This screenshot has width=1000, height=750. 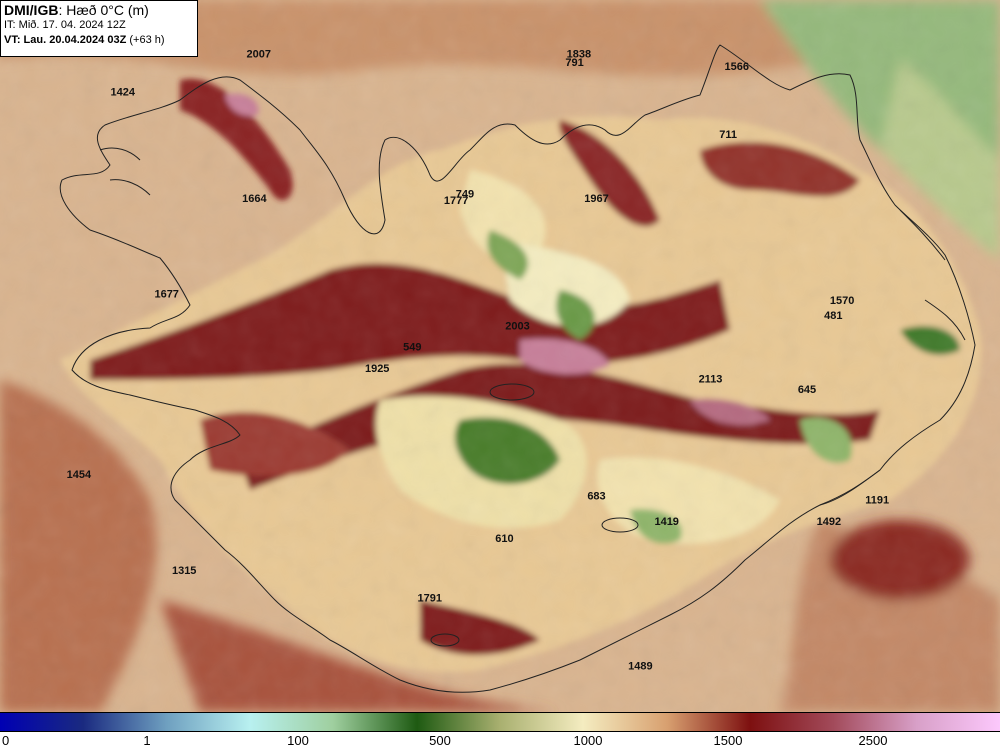 What do you see at coordinates (259, 54) in the screenshot?
I see `map-value-label: 2007` at bounding box center [259, 54].